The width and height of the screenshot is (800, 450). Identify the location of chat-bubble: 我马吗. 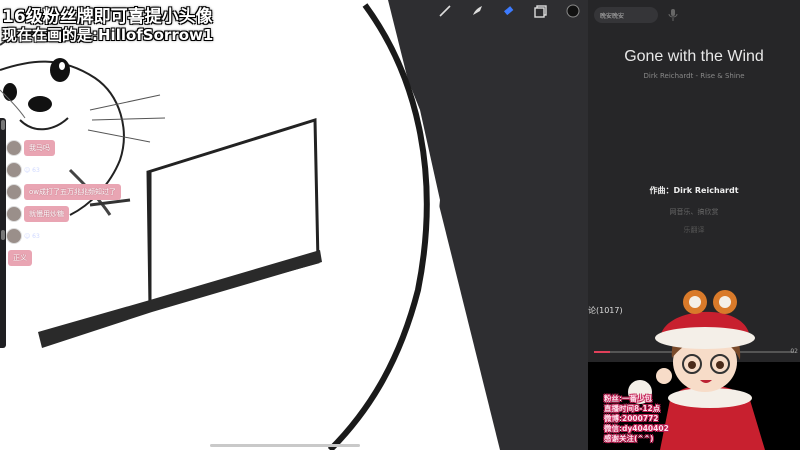
(39, 148).